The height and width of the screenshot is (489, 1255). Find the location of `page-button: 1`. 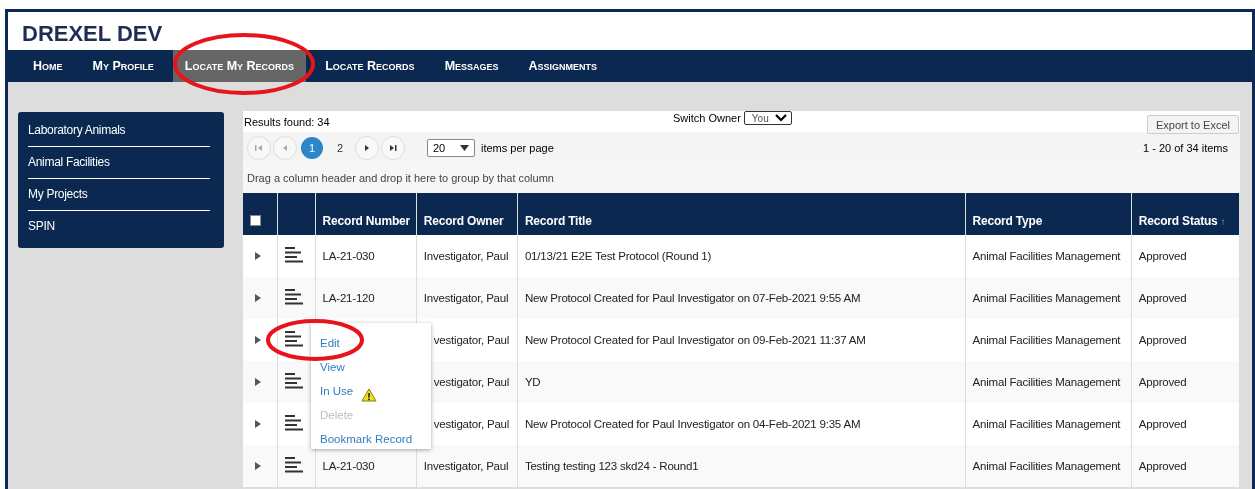

page-button: 1 is located at coordinates (312, 148).